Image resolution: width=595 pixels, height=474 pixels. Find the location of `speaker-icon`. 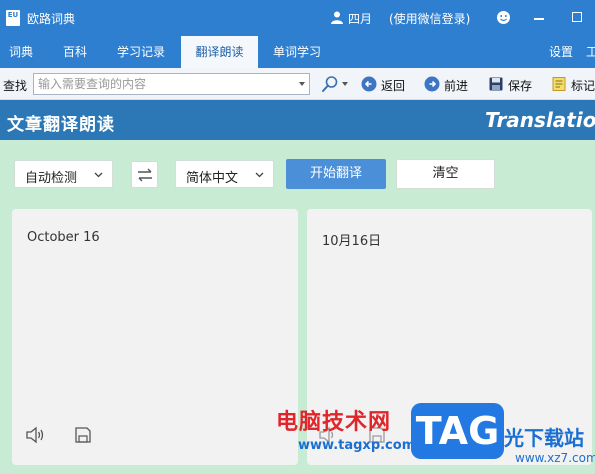

speaker-icon is located at coordinates (35, 435).